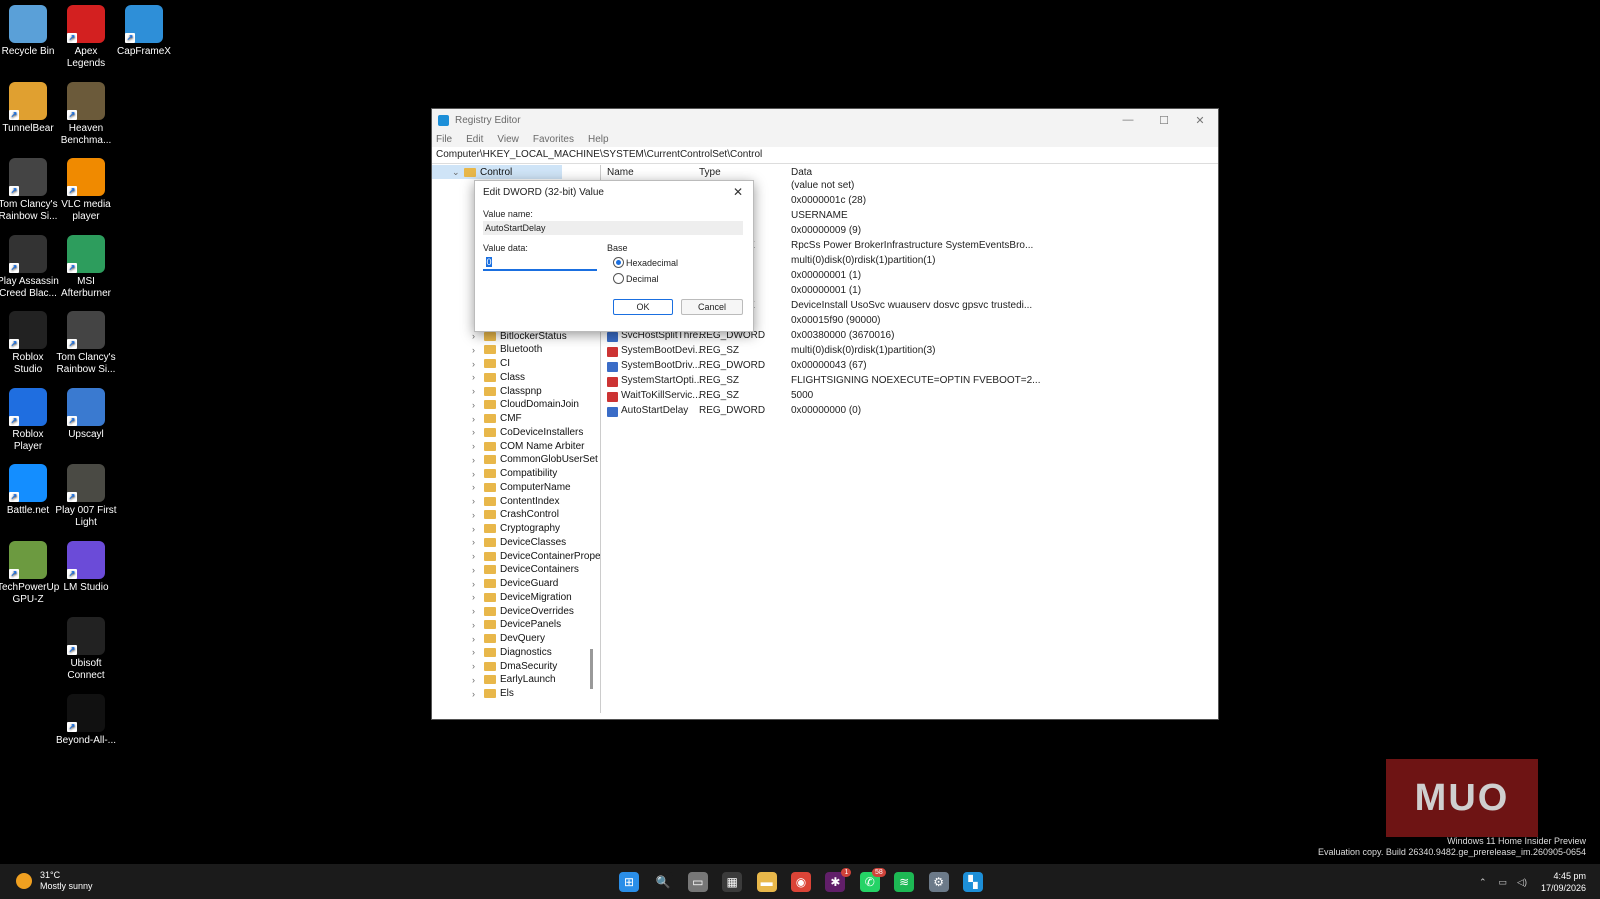  I want to click on table-row: AutoStartDelay REG_DWORD 0x00000000 (0), so click(903, 412).